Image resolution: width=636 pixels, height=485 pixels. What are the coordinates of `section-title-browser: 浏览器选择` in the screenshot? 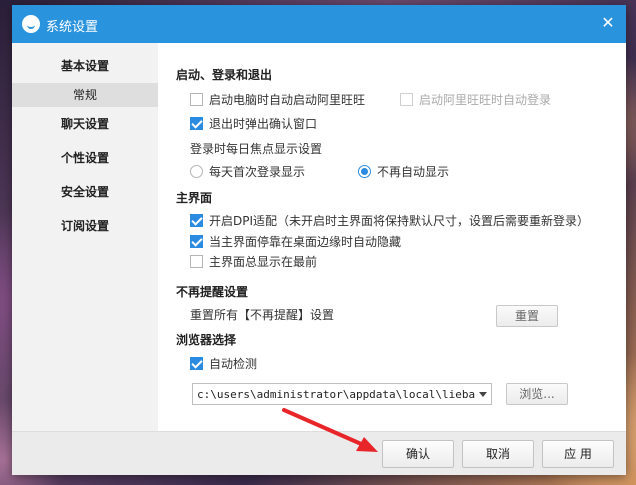 It's located at (206, 340).